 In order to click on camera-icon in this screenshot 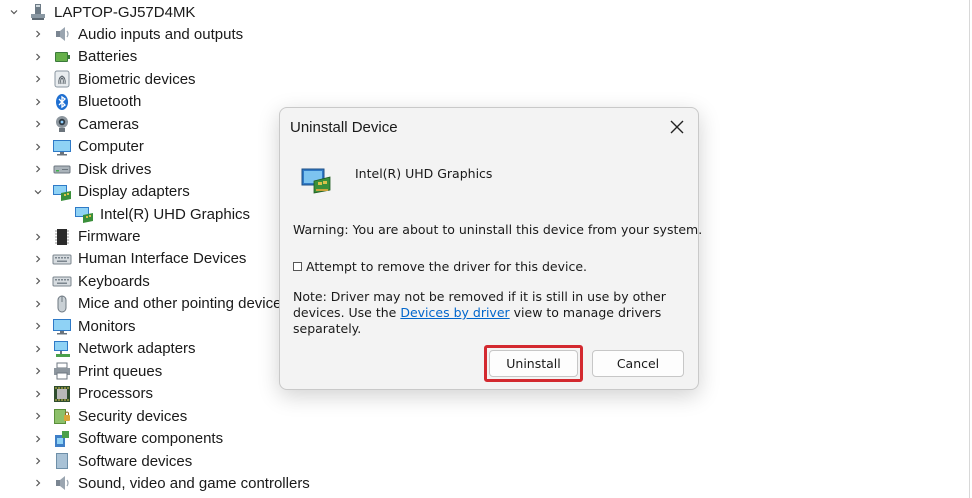, I will do `click(62, 124)`.